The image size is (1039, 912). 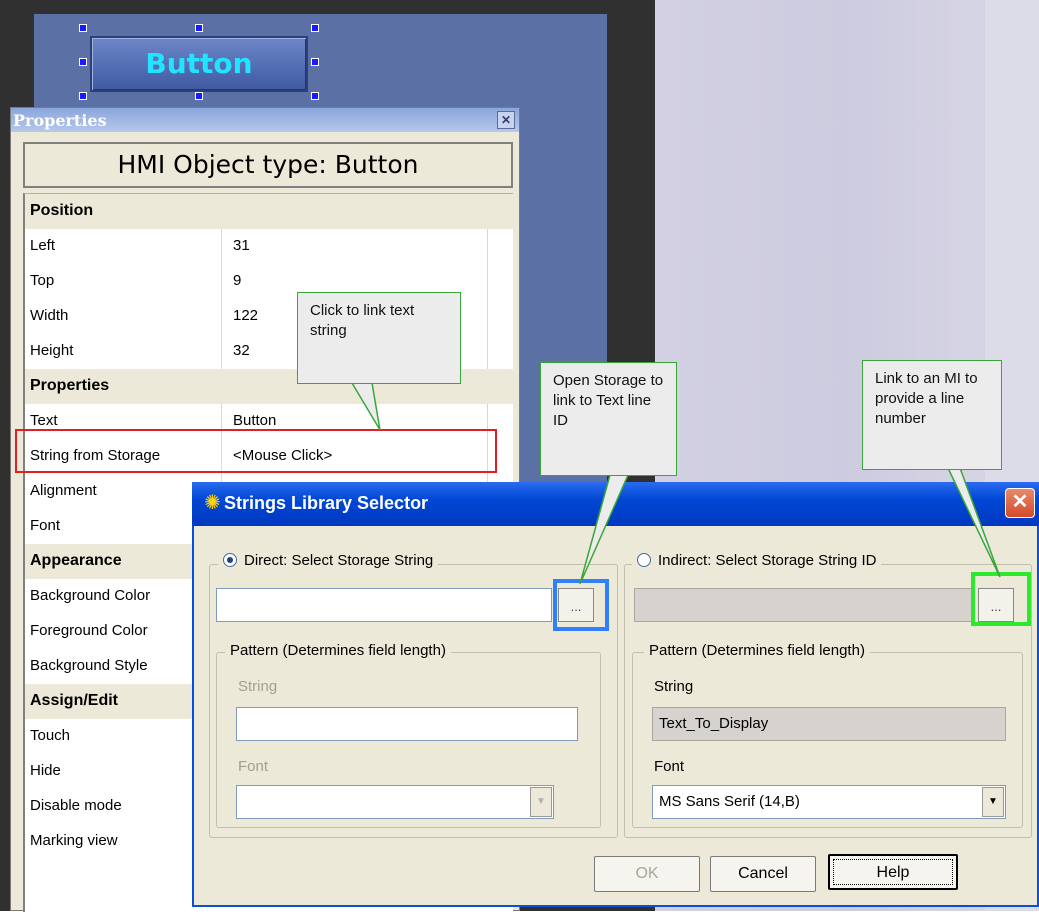 What do you see at coordinates (44, 420) in the screenshot?
I see `property-name: Text` at bounding box center [44, 420].